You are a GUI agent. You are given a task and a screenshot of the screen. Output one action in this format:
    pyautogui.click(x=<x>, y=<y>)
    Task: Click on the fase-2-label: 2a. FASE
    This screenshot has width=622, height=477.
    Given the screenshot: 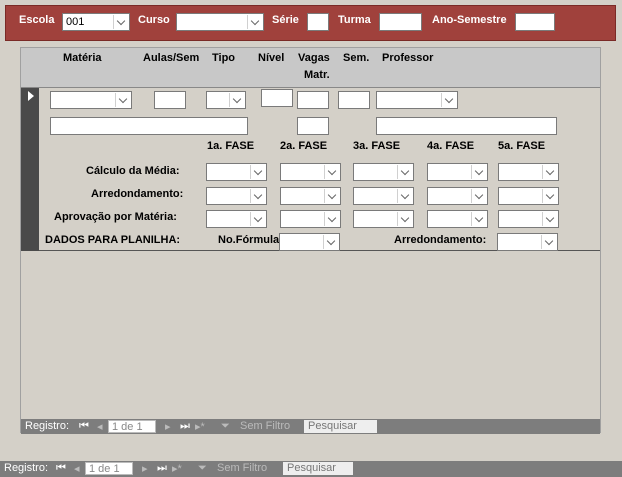 What is the action you would take?
    pyautogui.click(x=304, y=146)
    